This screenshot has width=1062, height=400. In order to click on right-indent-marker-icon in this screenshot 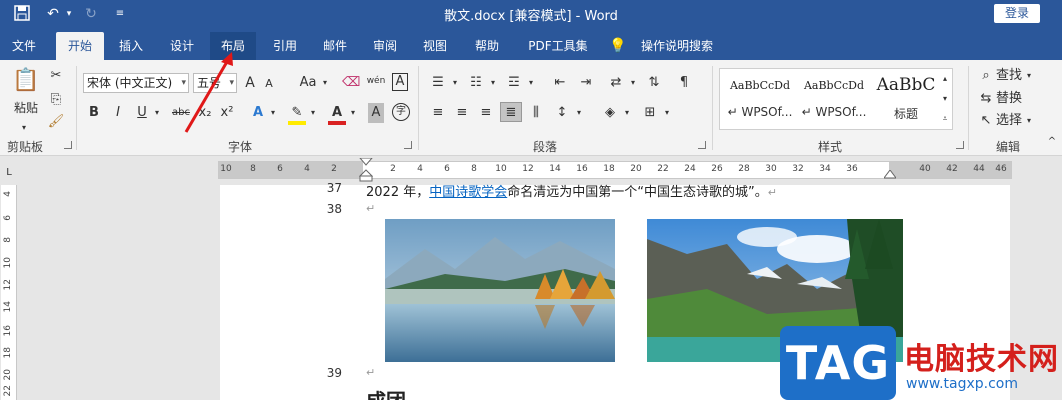, I will do `click(890, 175)`.